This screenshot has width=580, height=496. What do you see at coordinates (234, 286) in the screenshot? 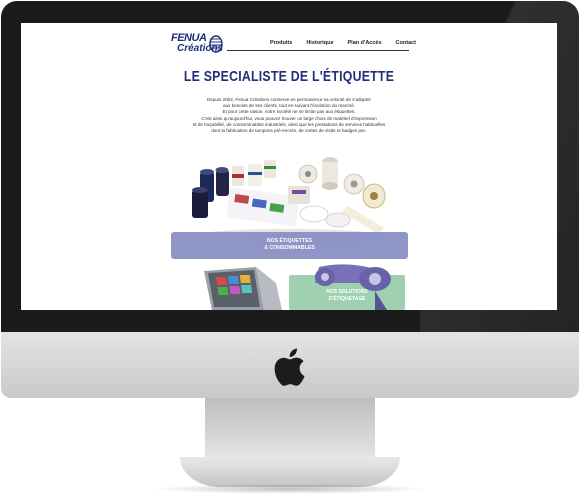
I see `pos-terminal-image` at bounding box center [234, 286].